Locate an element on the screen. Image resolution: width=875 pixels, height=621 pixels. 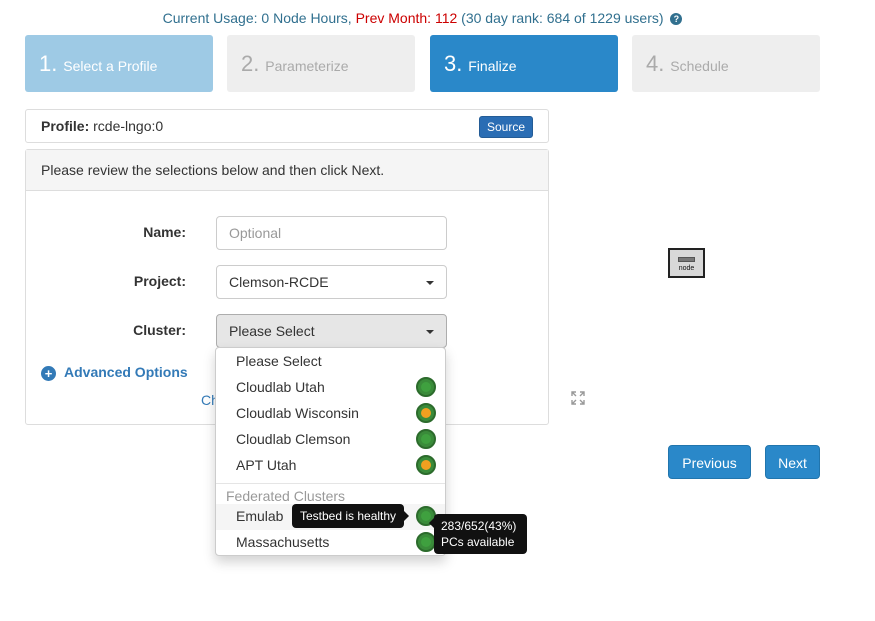
step-select-profile: 1. Select a Profile is located at coordinates (119, 63).